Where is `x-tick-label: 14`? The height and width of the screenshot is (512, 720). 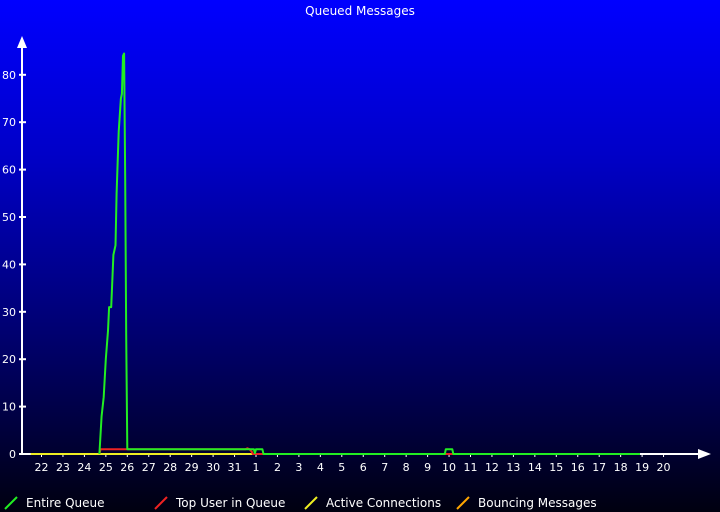
x-tick-label: 14 is located at coordinates (535, 467).